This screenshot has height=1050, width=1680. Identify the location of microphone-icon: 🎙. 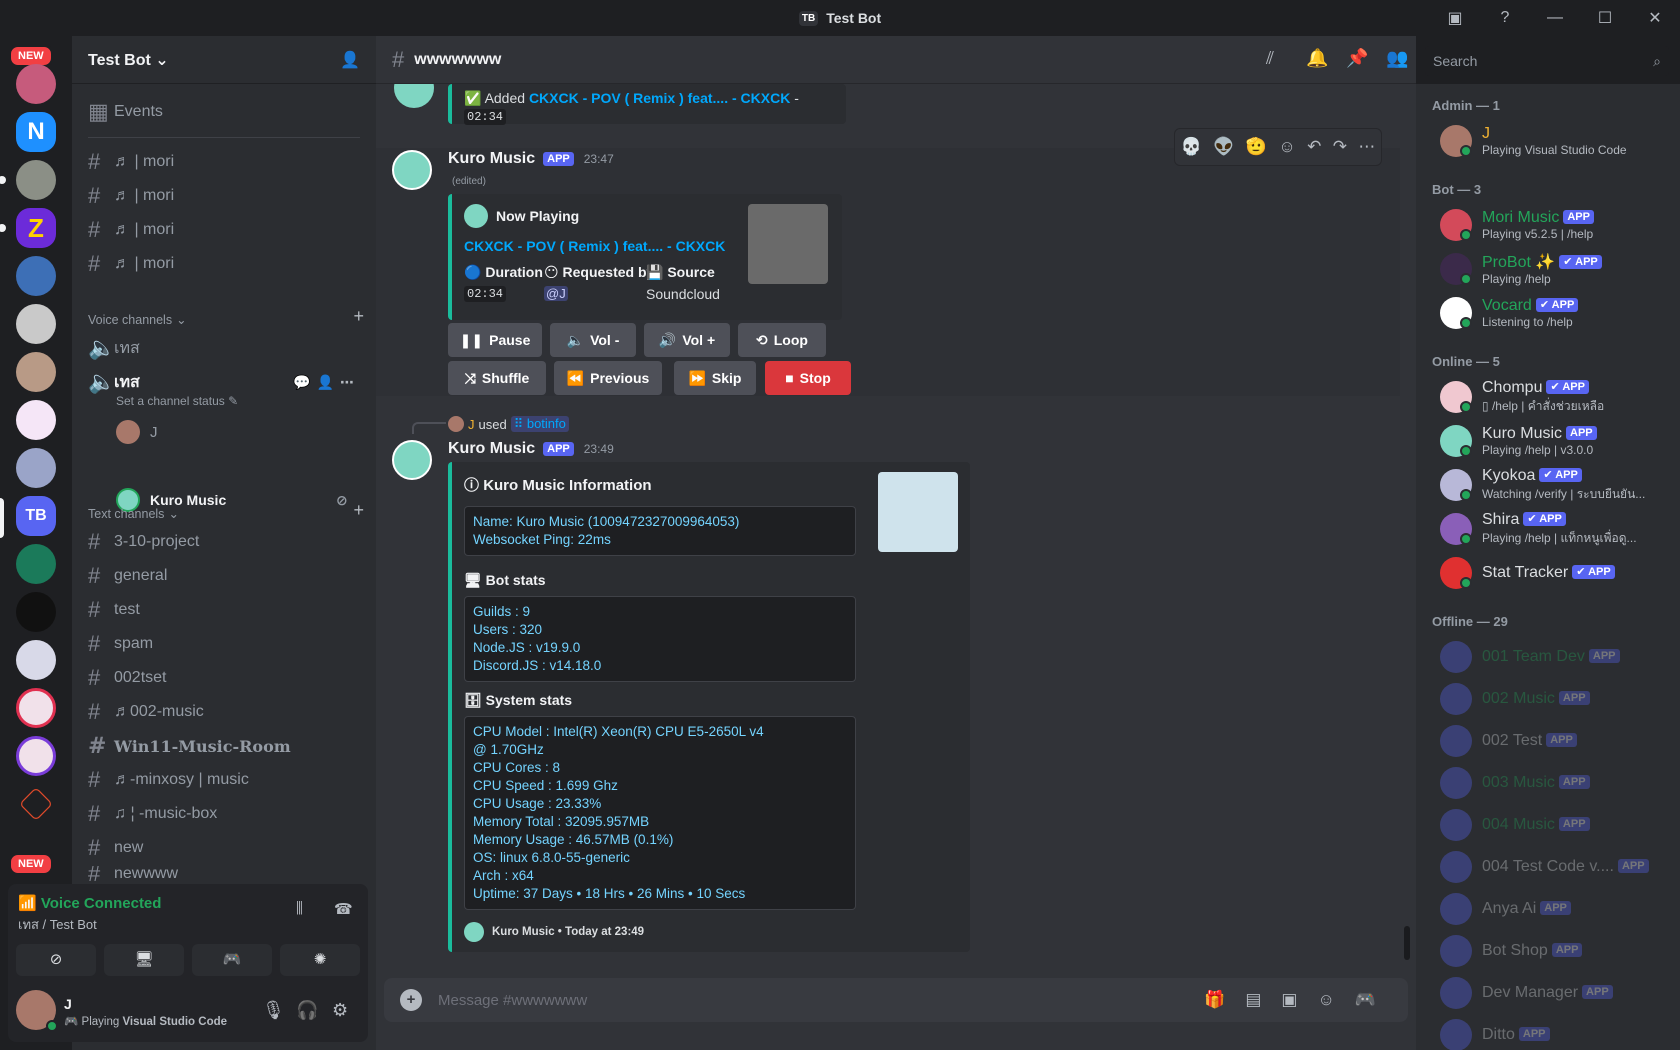
(273, 1010).